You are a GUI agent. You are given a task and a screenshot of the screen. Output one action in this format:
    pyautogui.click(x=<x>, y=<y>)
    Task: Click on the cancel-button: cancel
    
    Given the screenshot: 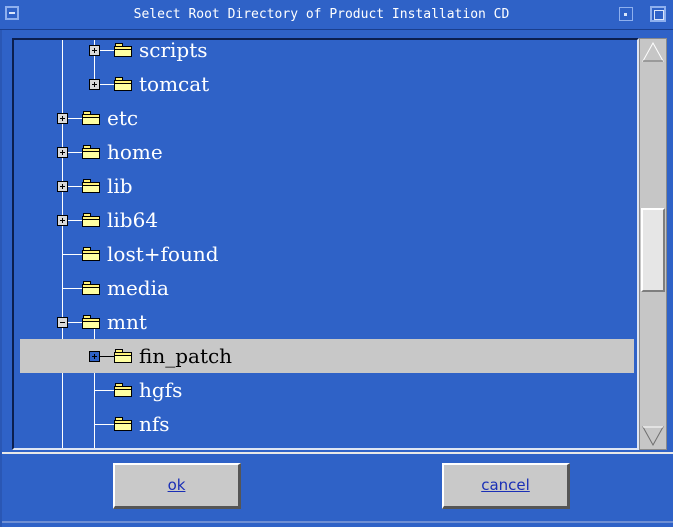 What is the action you would take?
    pyautogui.click(x=506, y=486)
    